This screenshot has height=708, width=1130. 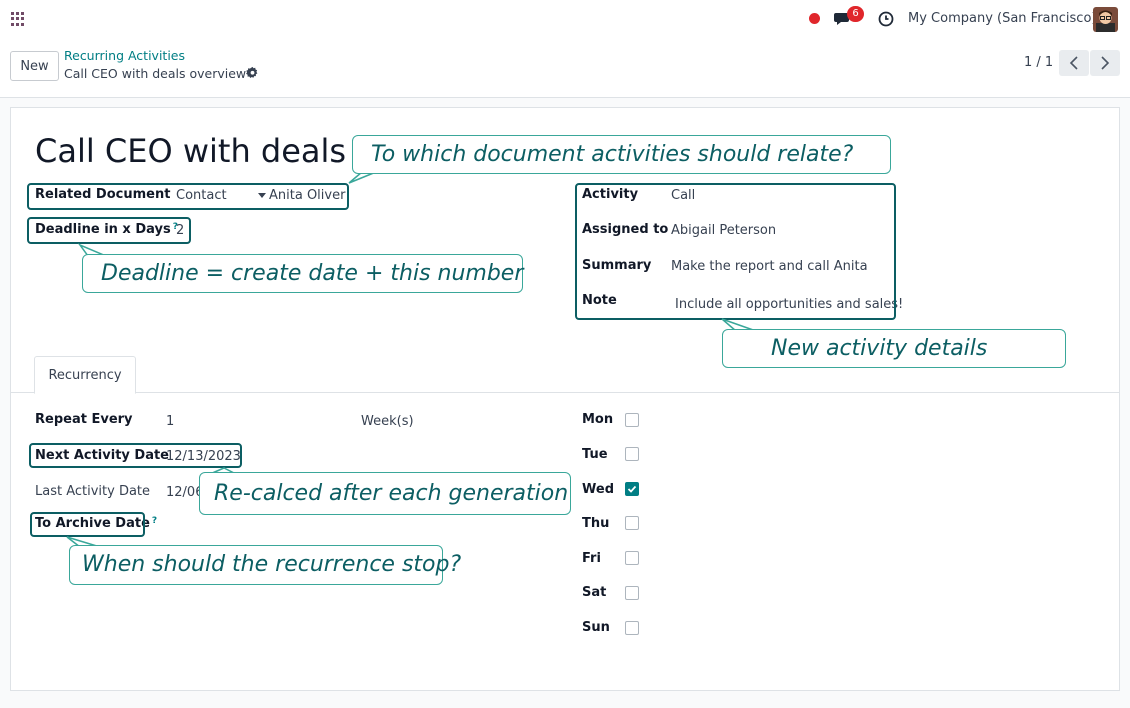 What do you see at coordinates (1002, 18) in the screenshot?
I see `company-switcher: My Company (San Francisco)` at bounding box center [1002, 18].